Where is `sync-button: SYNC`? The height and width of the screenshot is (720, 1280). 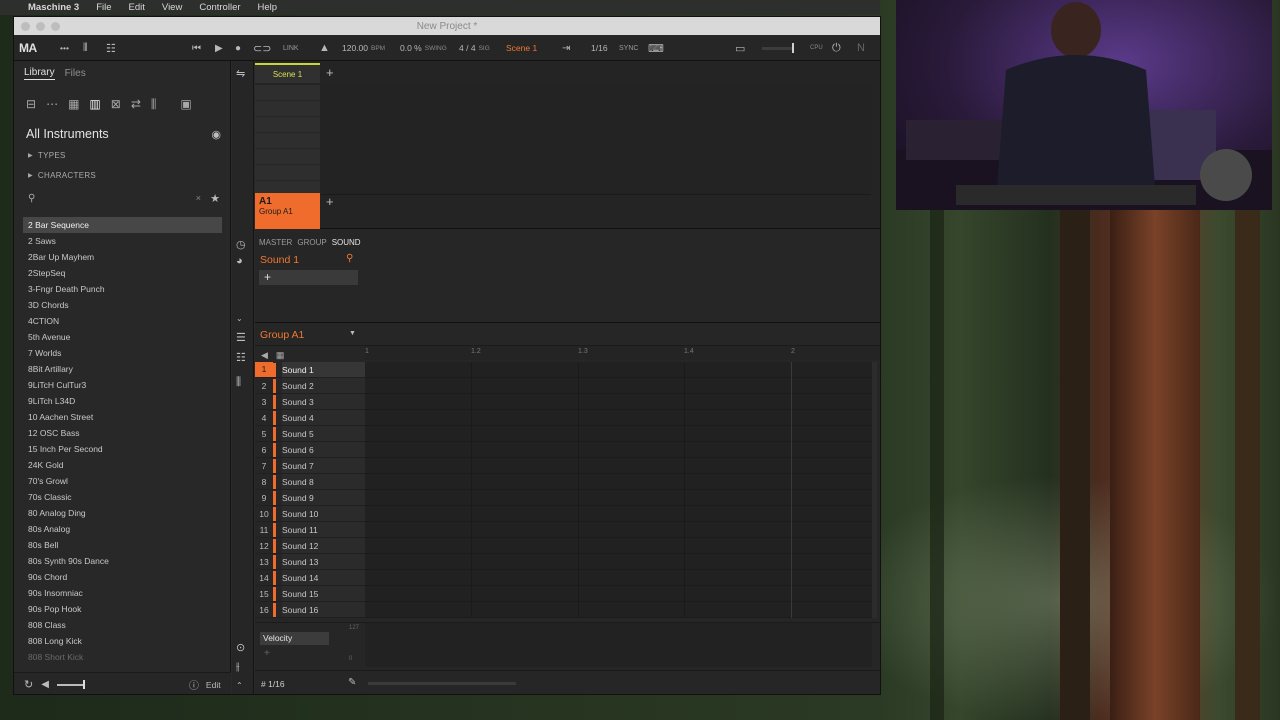 sync-button: SYNC is located at coordinates (628, 48).